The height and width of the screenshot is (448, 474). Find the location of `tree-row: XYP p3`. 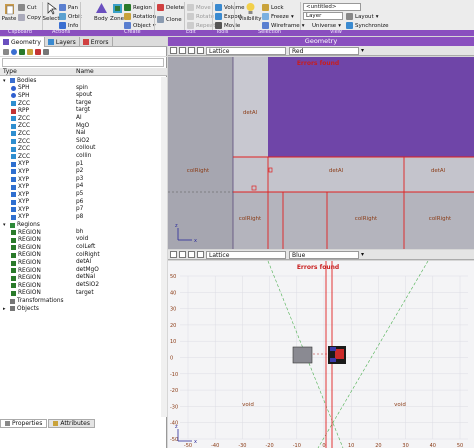

tree-row: XYP p3 is located at coordinates (83, 180).